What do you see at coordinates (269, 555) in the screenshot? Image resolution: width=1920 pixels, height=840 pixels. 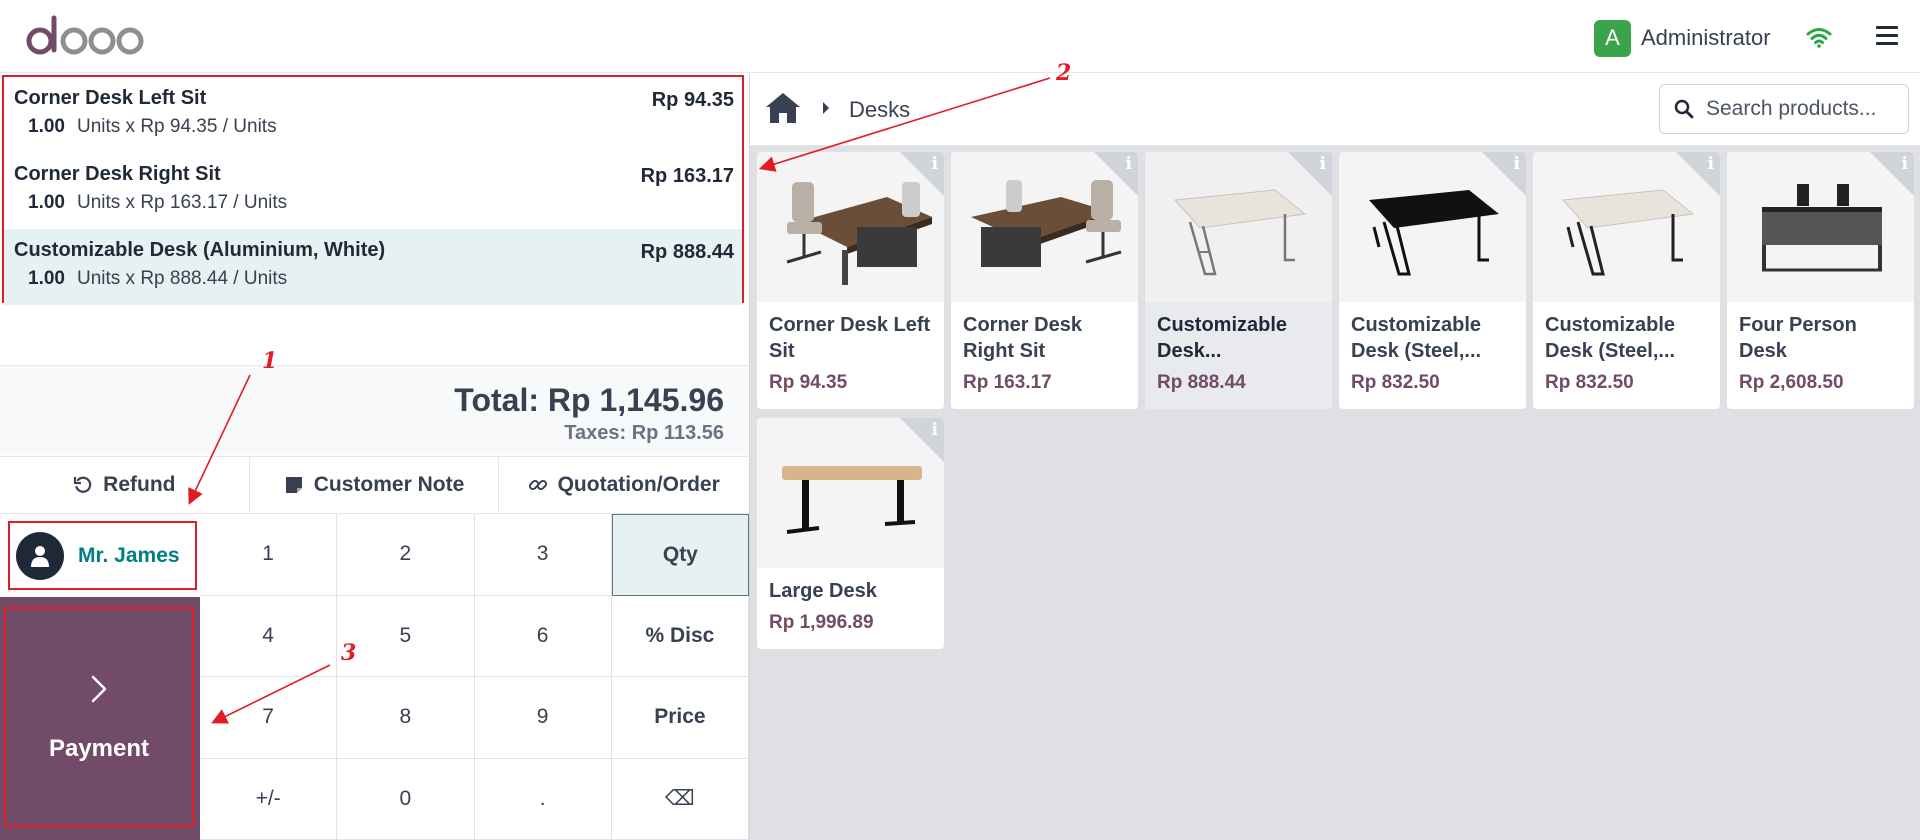 I see `numpad-key-1: 1` at bounding box center [269, 555].